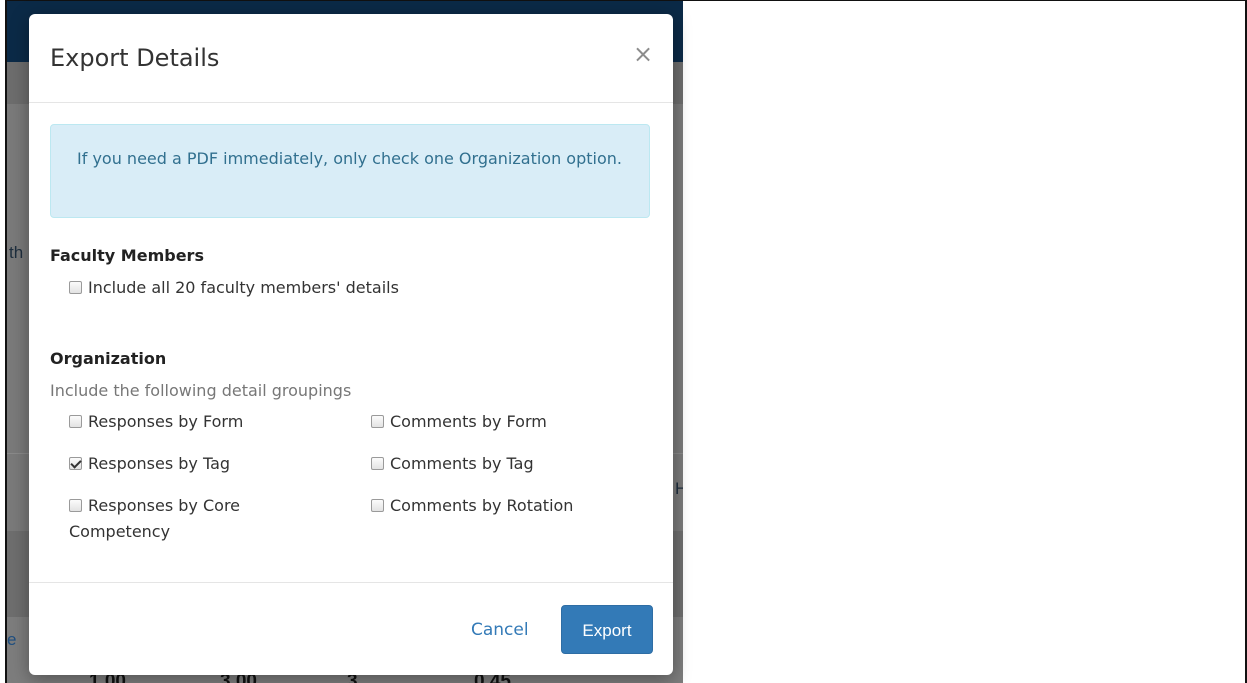 This screenshot has height=683, width=1247. What do you see at coordinates (351, 629) in the screenshot?
I see `modal-footer: Cancel Export` at bounding box center [351, 629].